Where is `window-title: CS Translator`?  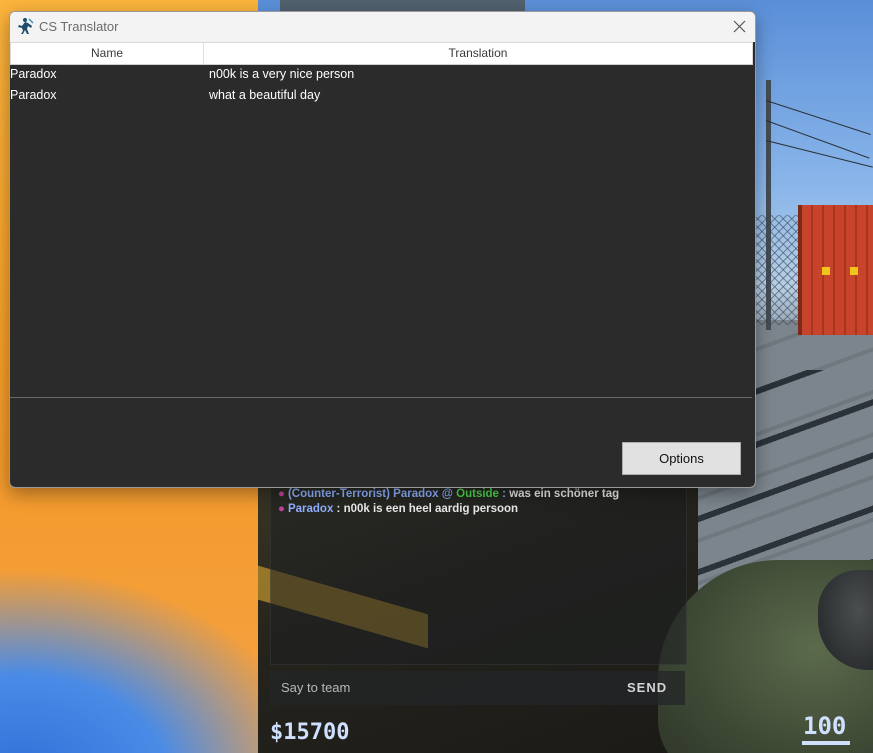
window-title: CS Translator is located at coordinates (79, 26).